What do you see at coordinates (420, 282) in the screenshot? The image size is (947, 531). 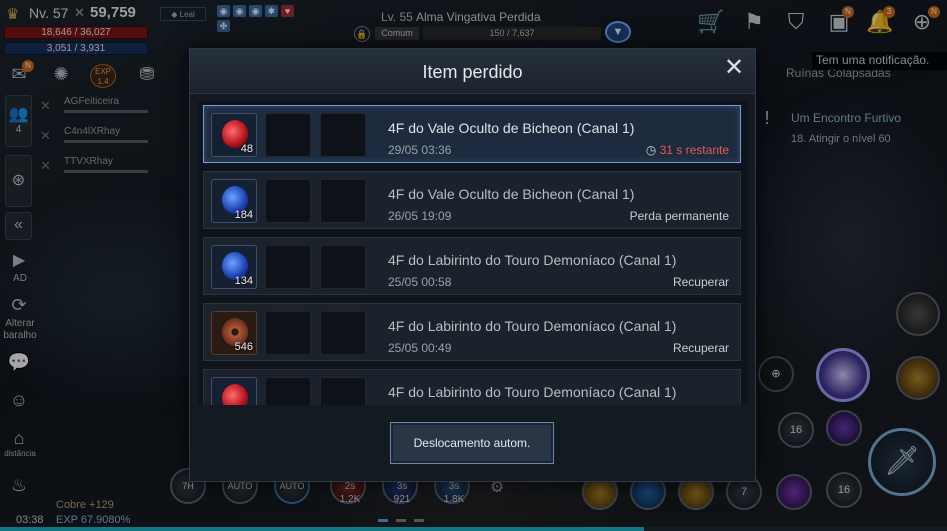 I see `loss-date: 25/05 00:58` at bounding box center [420, 282].